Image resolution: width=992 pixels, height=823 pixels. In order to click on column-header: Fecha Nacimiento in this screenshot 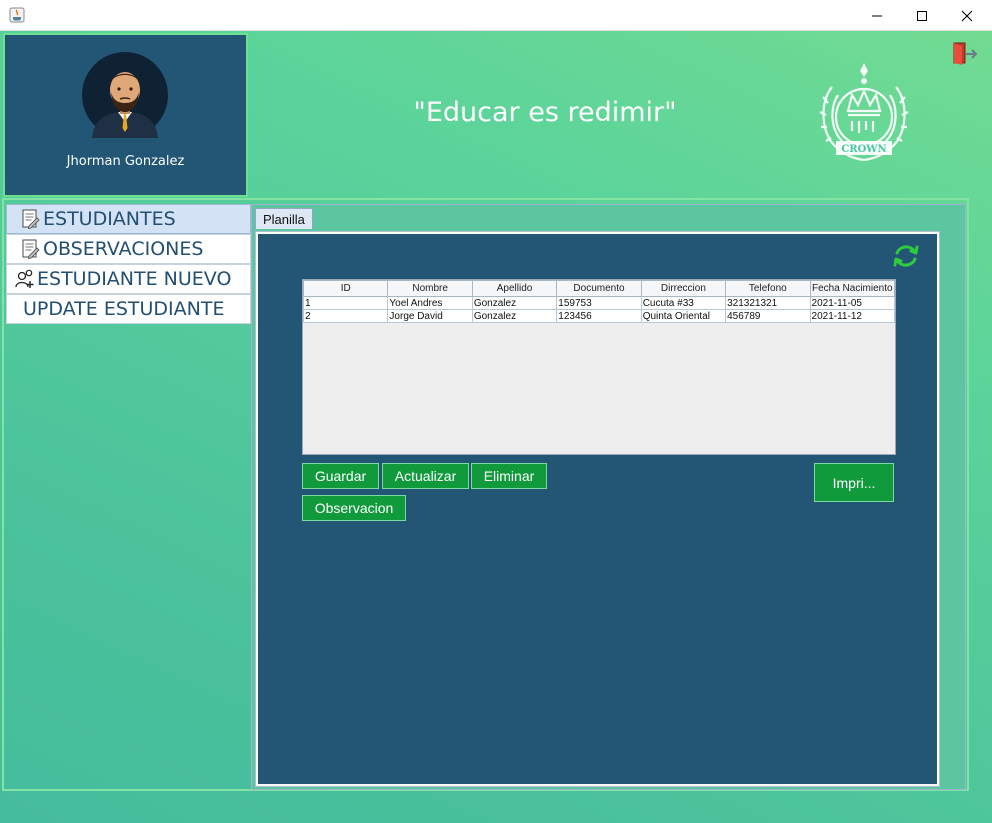, I will do `click(852, 288)`.